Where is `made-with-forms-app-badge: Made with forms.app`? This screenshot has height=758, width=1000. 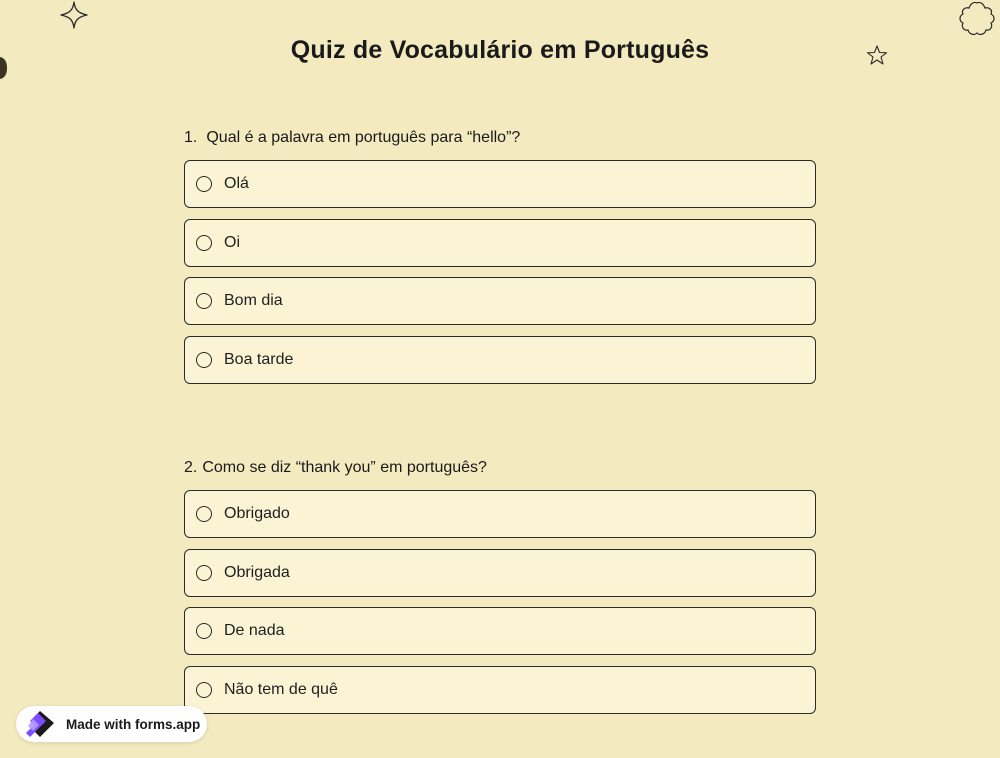 made-with-forms-app-badge: Made with forms.app is located at coordinates (111, 724).